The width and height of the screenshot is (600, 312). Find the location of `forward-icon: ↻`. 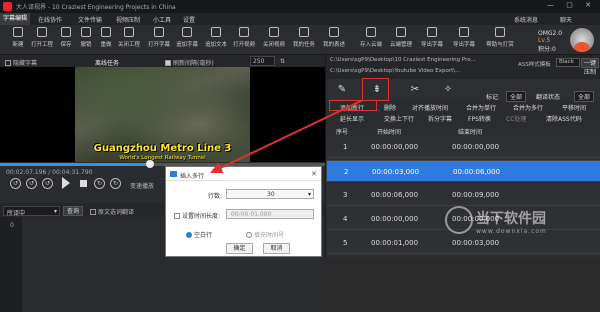

forward-icon: ↻ is located at coordinates (99, 183).